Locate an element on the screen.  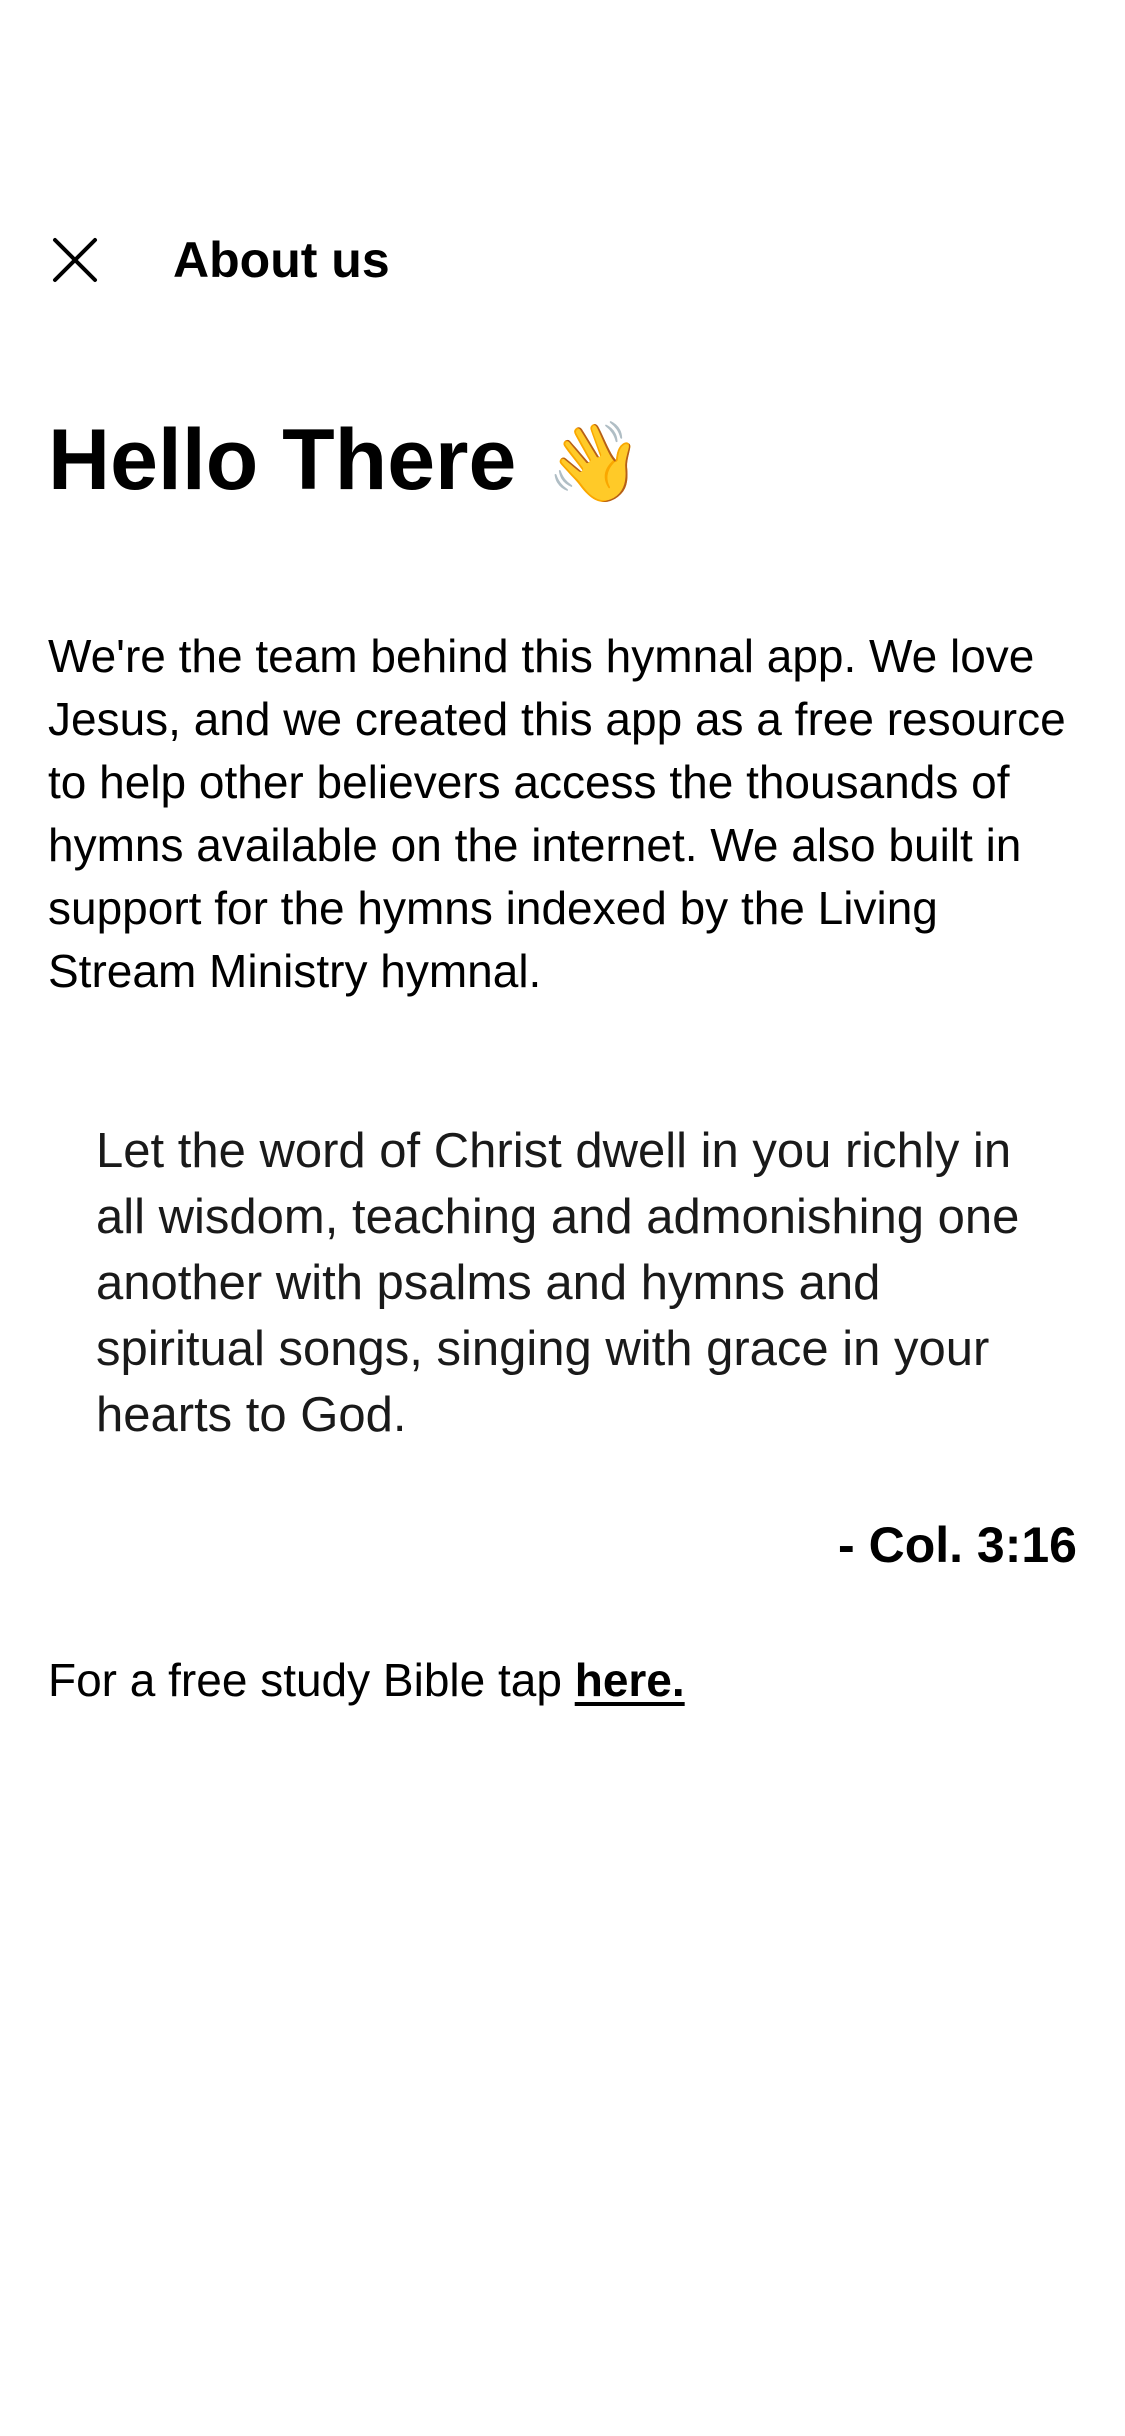
study-bible-prefix: For a free study Bible tap is located at coordinates (311, 1680).